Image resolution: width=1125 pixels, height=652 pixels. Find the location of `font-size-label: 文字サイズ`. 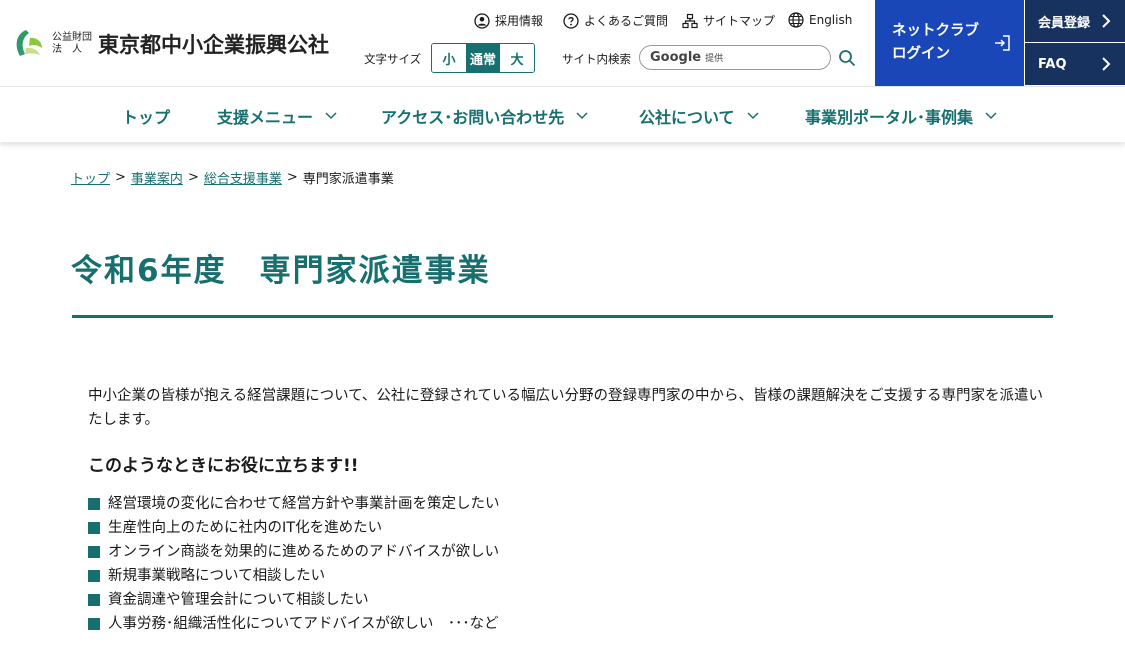

font-size-label: 文字サイズ is located at coordinates (393, 59).